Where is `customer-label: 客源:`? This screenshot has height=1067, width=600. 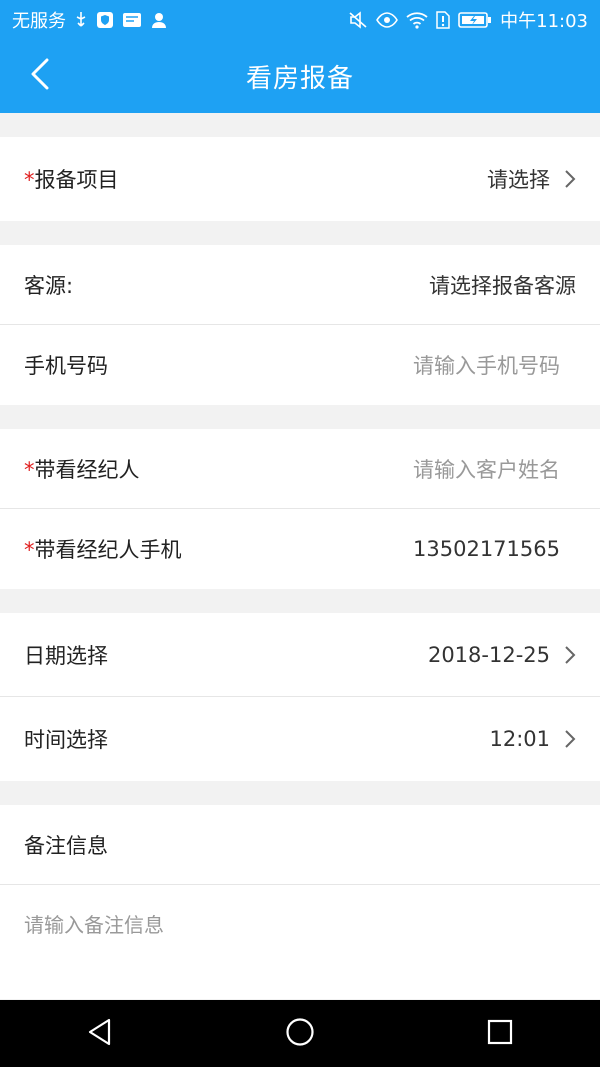
customer-label: 客源: is located at coordinates (49, 285).